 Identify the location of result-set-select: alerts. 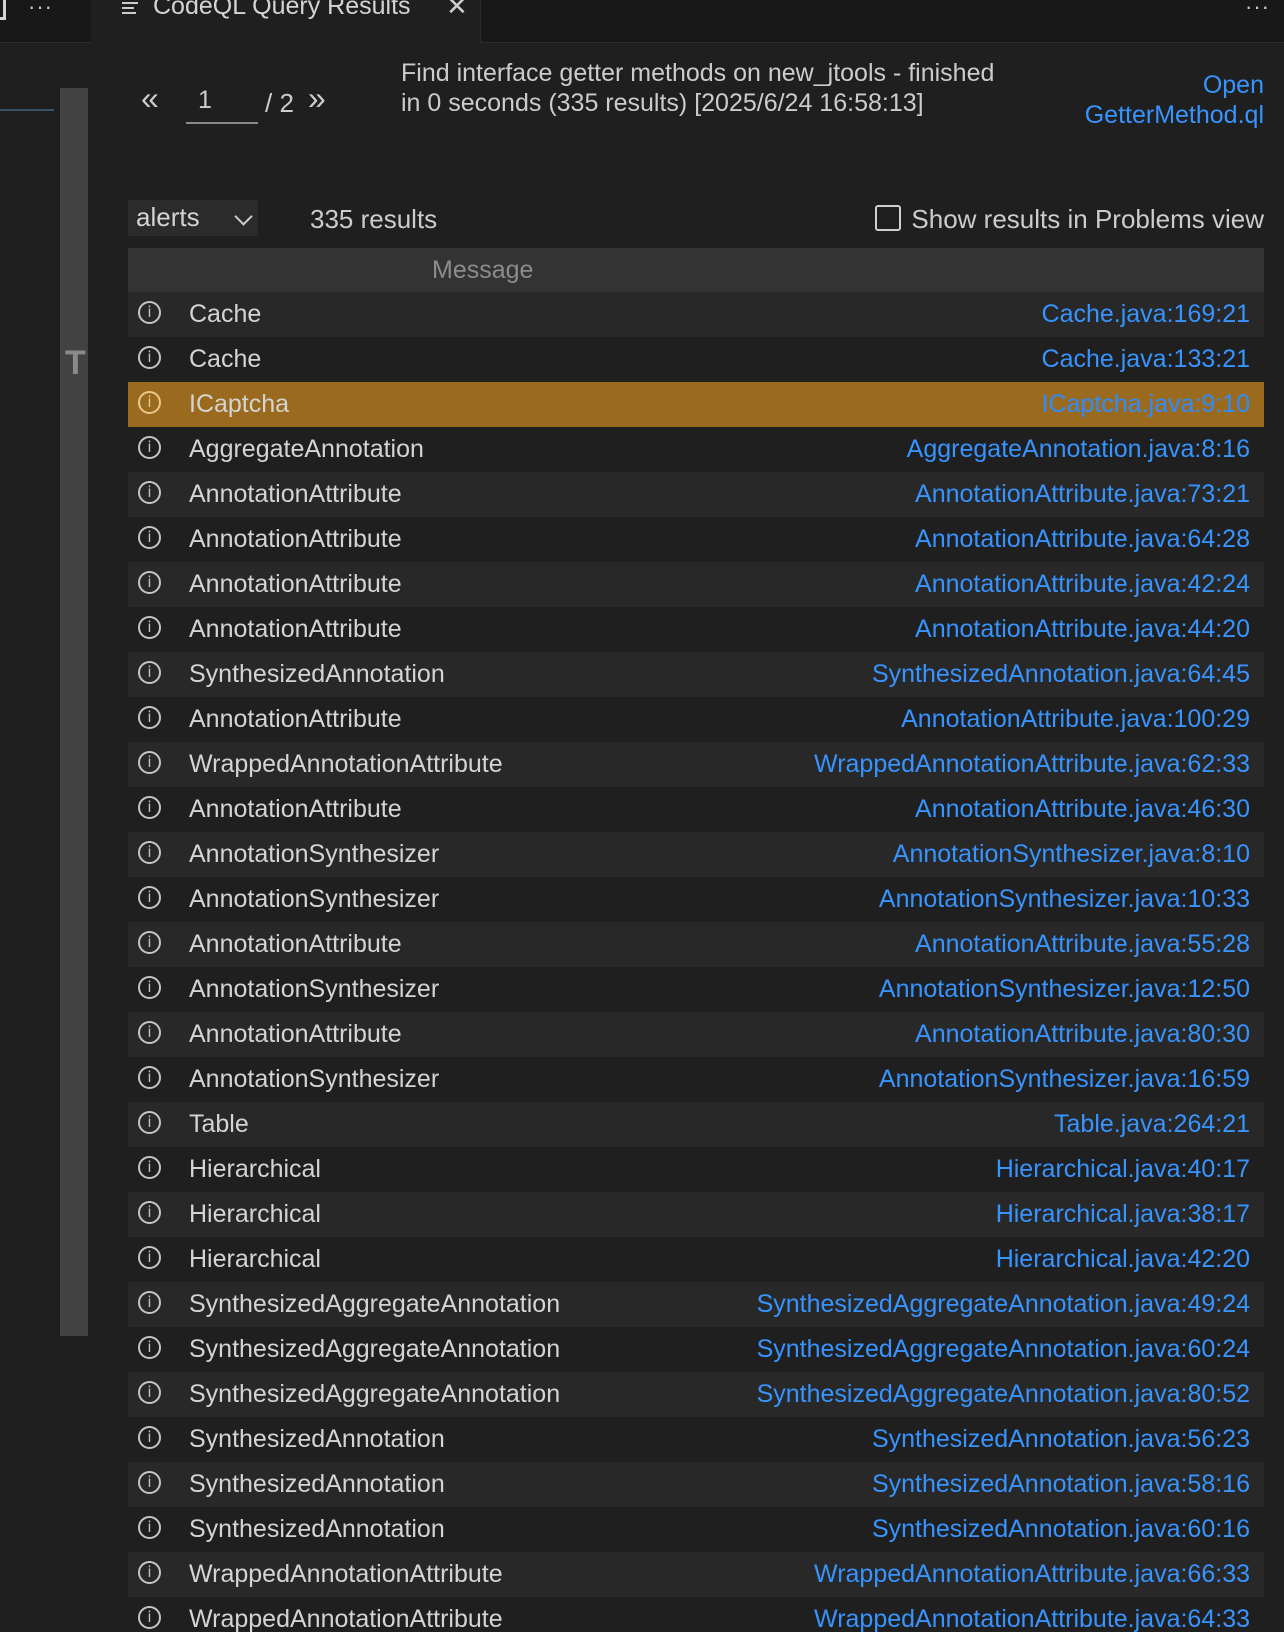
(193, 218).